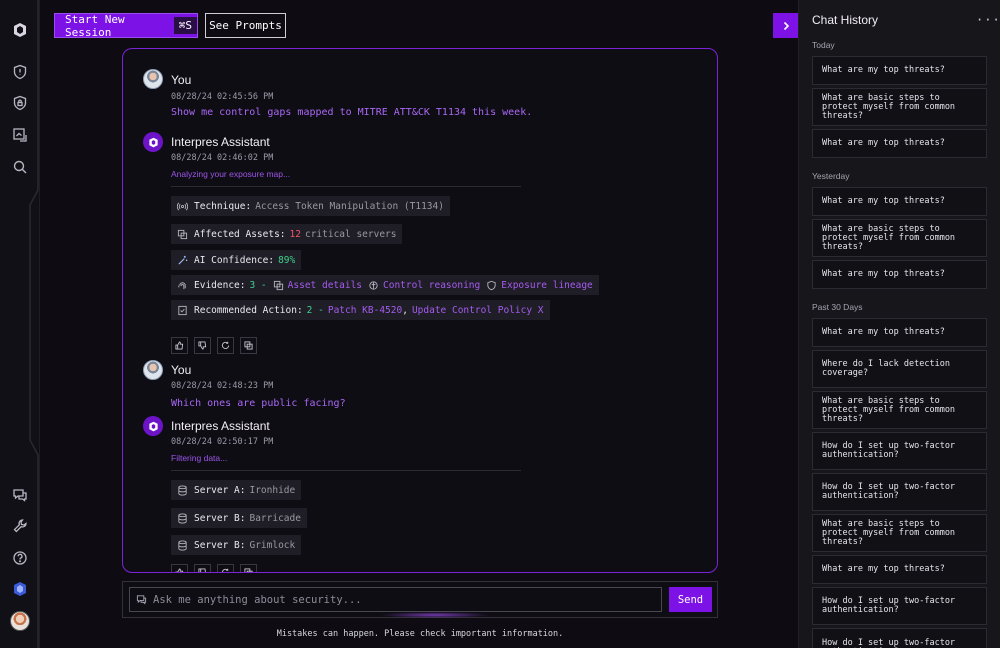 This screenshot has width=1000, height=648. I want to click on message-timestamp: 08/28/24 02:50:17 PM, so click(222, 442).